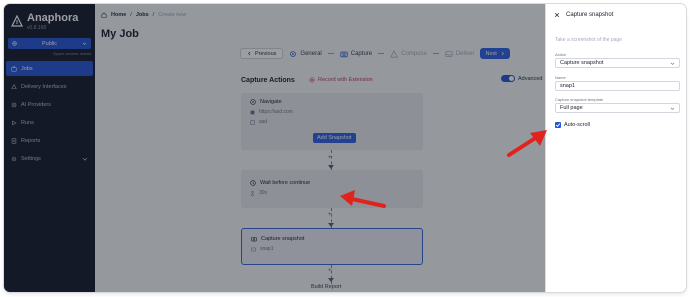 Image resolution: width=690 pixels, height=297 pixels. What do you see at coordinates (617, 86) in the screenshot?
I see `name-input: snap1` at bounding box center [617, 86].